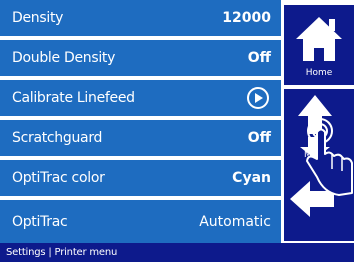 Image resolution: width=354 pixels, height=262 pixels. What do you see at coordinates (140, 179) in the screenshot?
I see `setting-row-optitrac-color: OptiTrac color Cyan` at bounding box center [140, 179].